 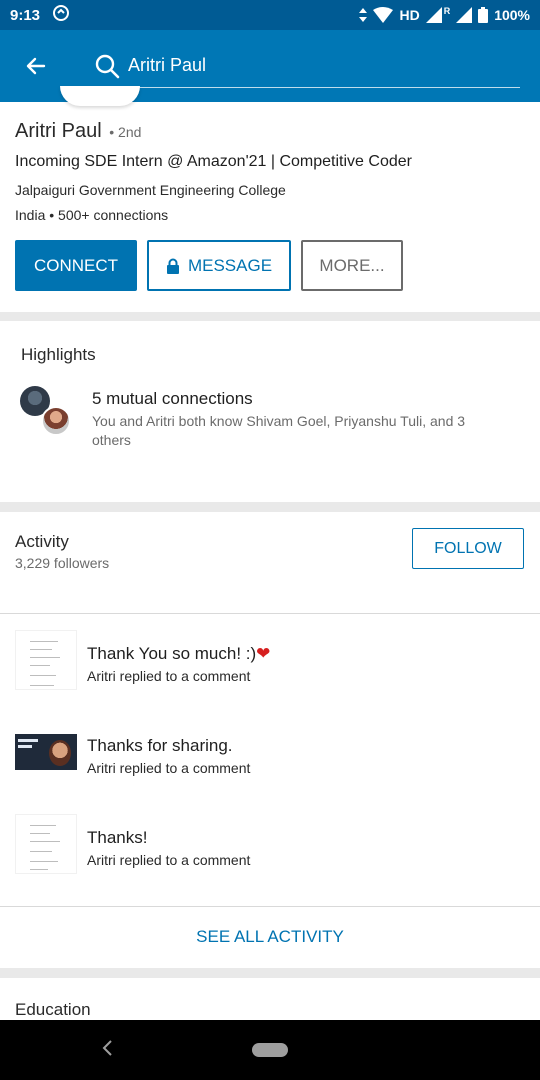 I want to click on activity-title-text: Thanks for sharing., so click(x=160, y=745).